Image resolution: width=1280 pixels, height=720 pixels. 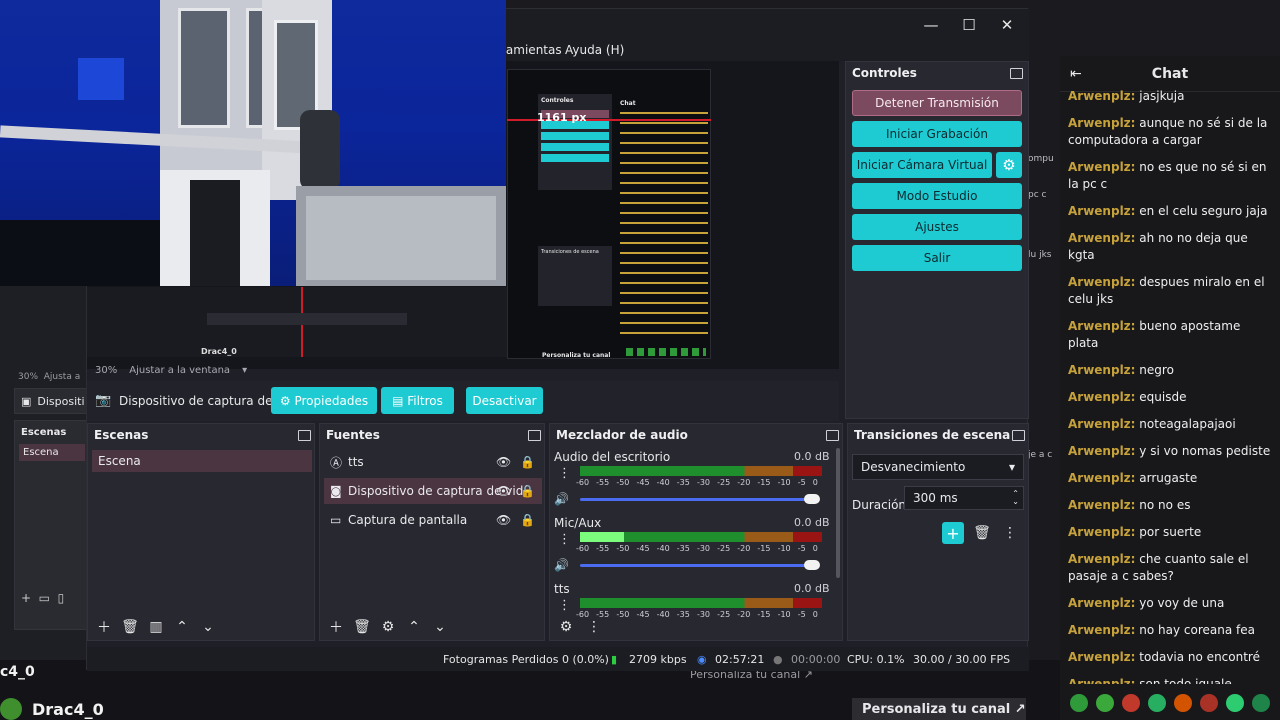 What do you see at coordinates (931, 25) in the screenshot?
I see `minimize-icon: —` at bounding box center [931, 25].